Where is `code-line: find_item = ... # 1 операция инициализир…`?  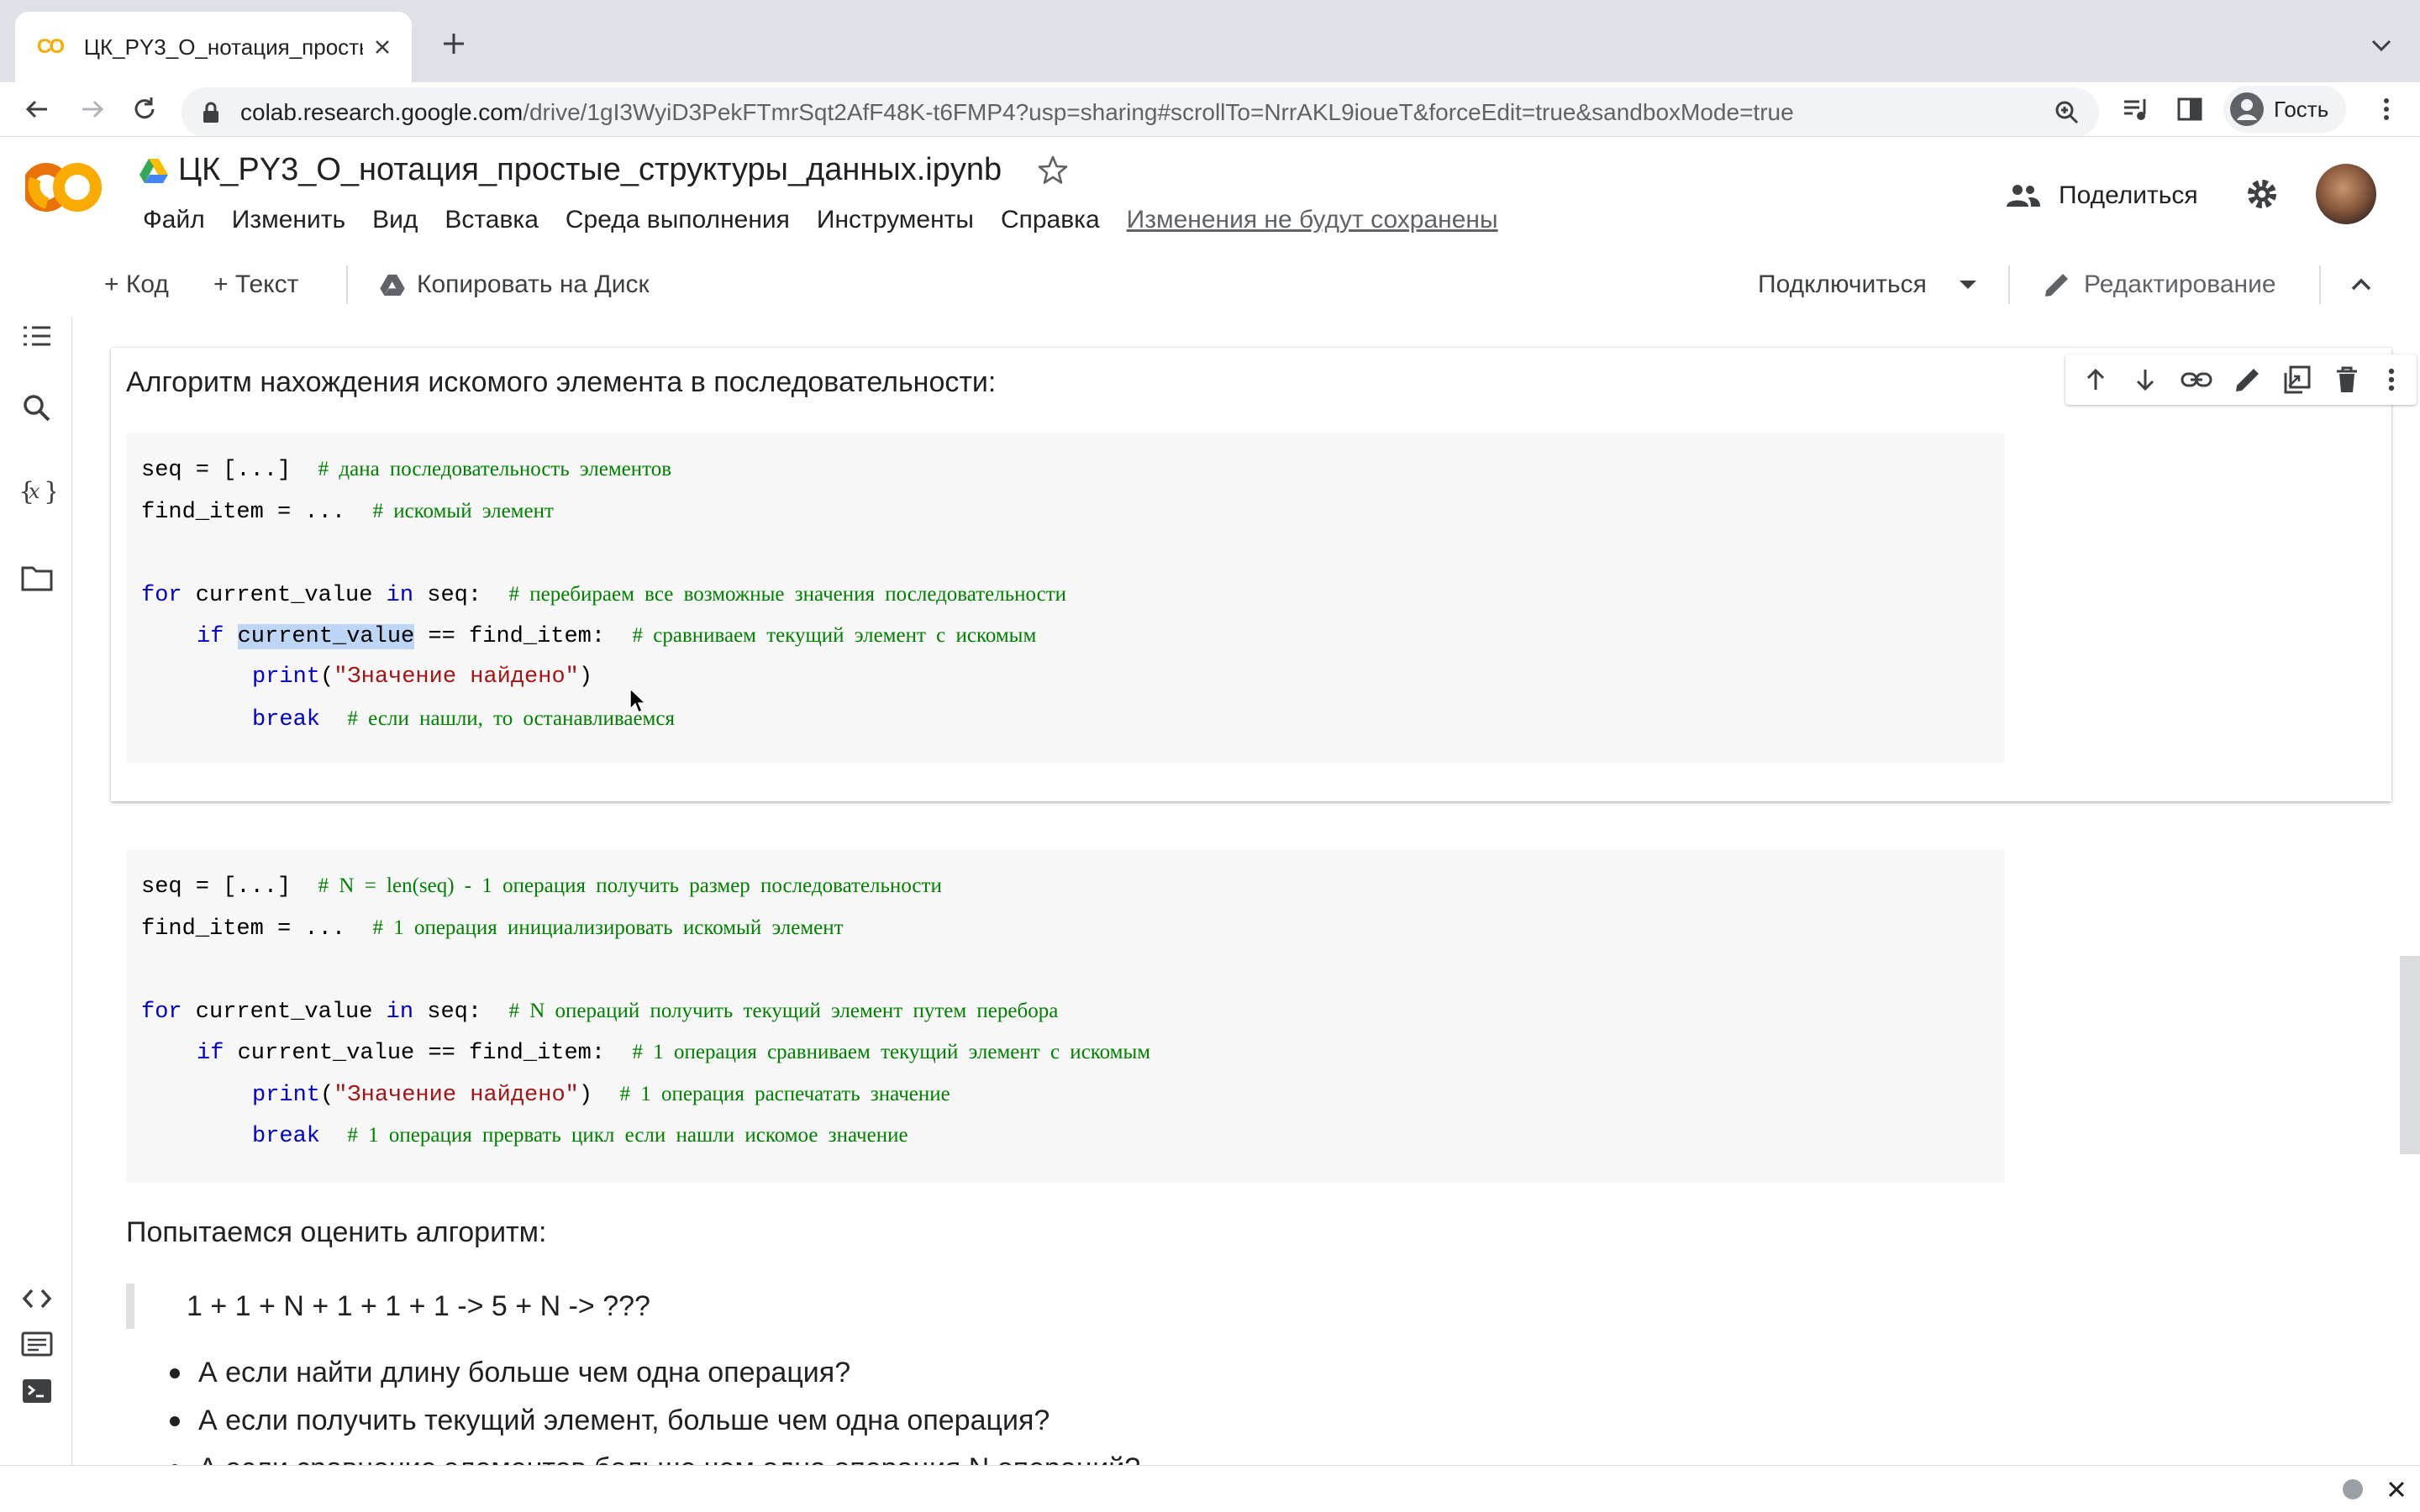
code-line: find_item = ... # 1 операция инициализир… is located at coordinates (493, 929).